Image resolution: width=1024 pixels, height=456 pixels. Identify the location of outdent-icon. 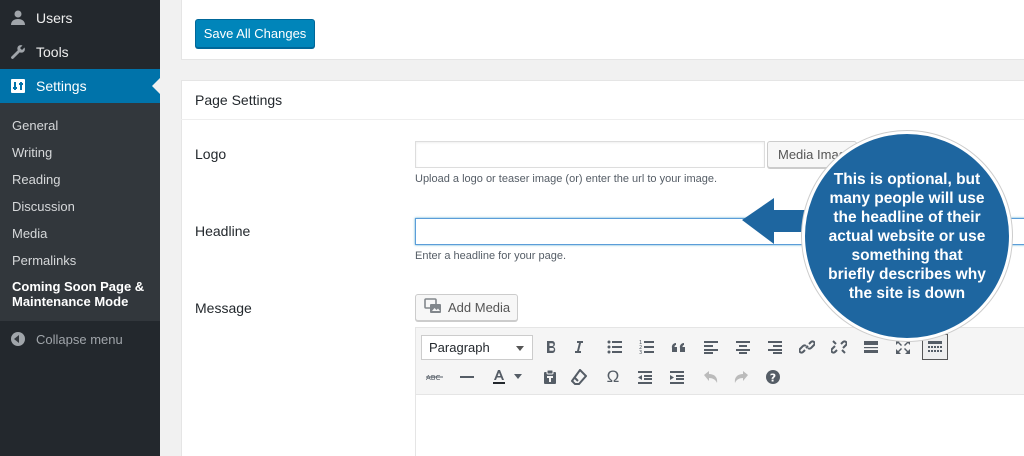
(645, 377).